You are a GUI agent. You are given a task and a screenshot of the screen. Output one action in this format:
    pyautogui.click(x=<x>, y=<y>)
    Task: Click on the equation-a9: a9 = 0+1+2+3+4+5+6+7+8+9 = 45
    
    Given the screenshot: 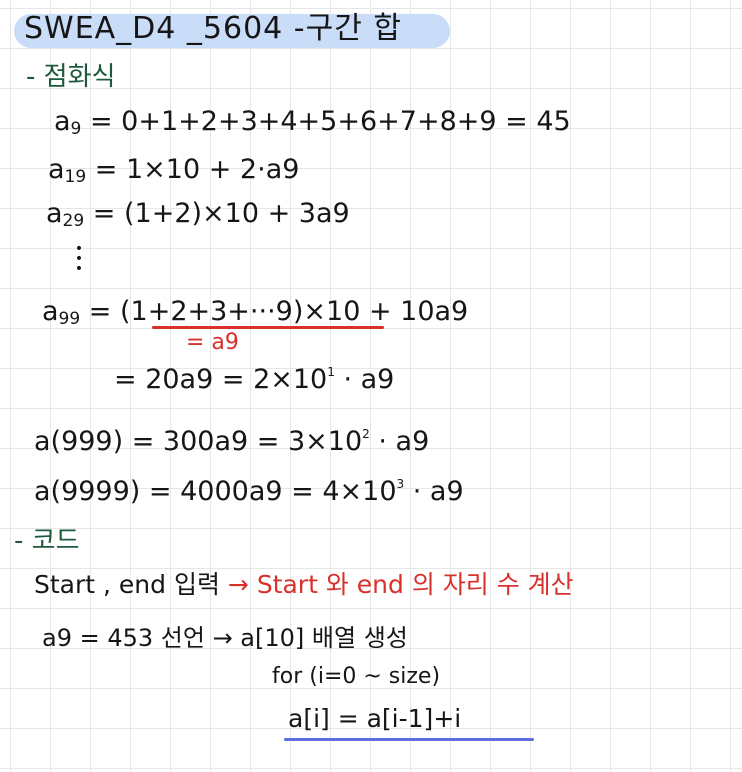 What is the action you would take?
    pyautogui.click(x=312, y=123)
    